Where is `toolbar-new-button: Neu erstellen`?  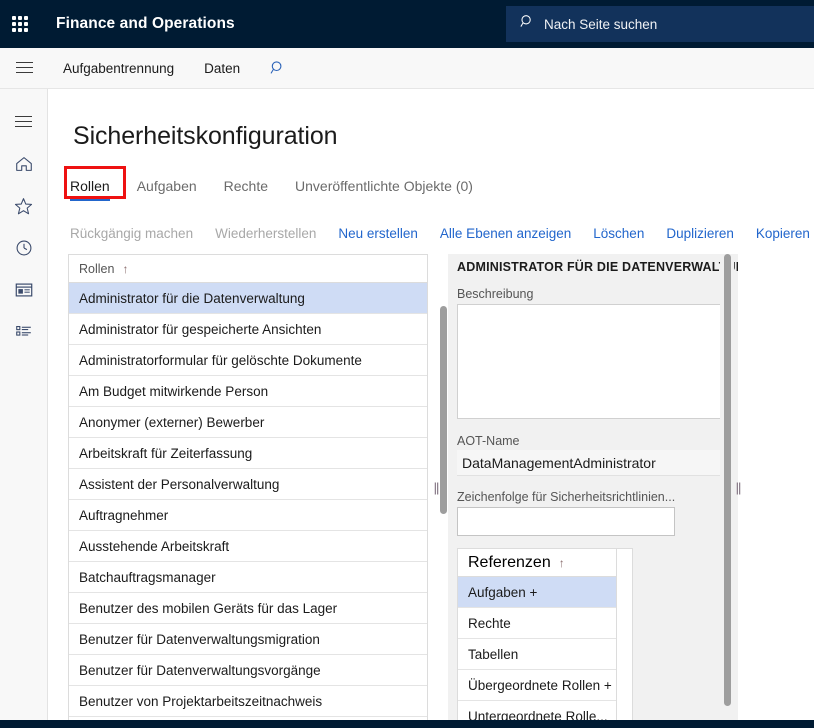 toolbar-new-button: Neu erstellen is located at coordinates (378, 233).